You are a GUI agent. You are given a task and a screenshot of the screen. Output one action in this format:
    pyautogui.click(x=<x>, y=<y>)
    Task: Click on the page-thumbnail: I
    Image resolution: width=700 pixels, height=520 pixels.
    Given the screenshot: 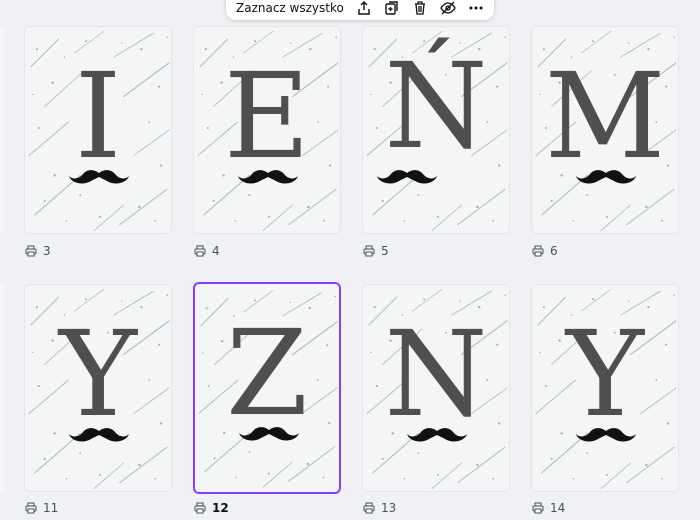 What is the action you would take?
    pyautogui.click(x=98, y=130)
    